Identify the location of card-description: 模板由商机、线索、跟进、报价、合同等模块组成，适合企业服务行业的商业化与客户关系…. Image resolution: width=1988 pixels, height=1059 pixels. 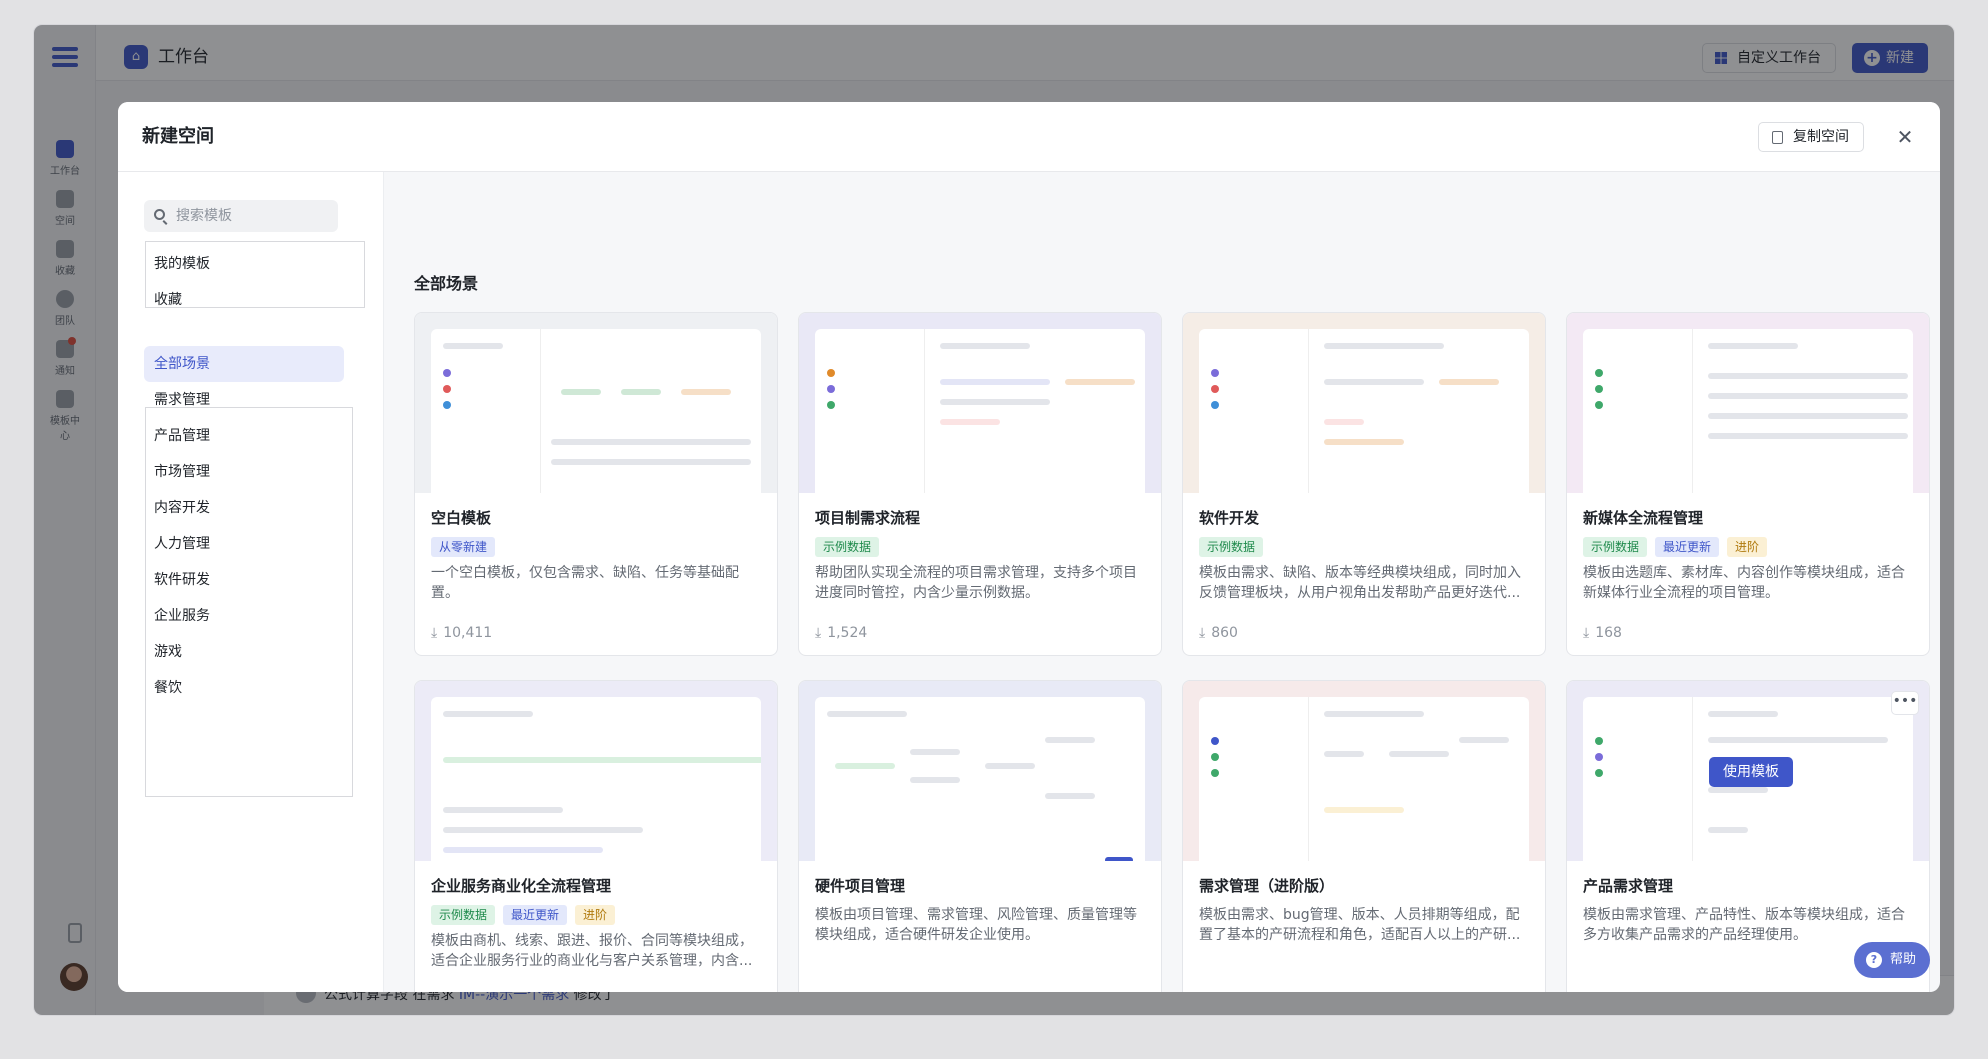
(592, 951).